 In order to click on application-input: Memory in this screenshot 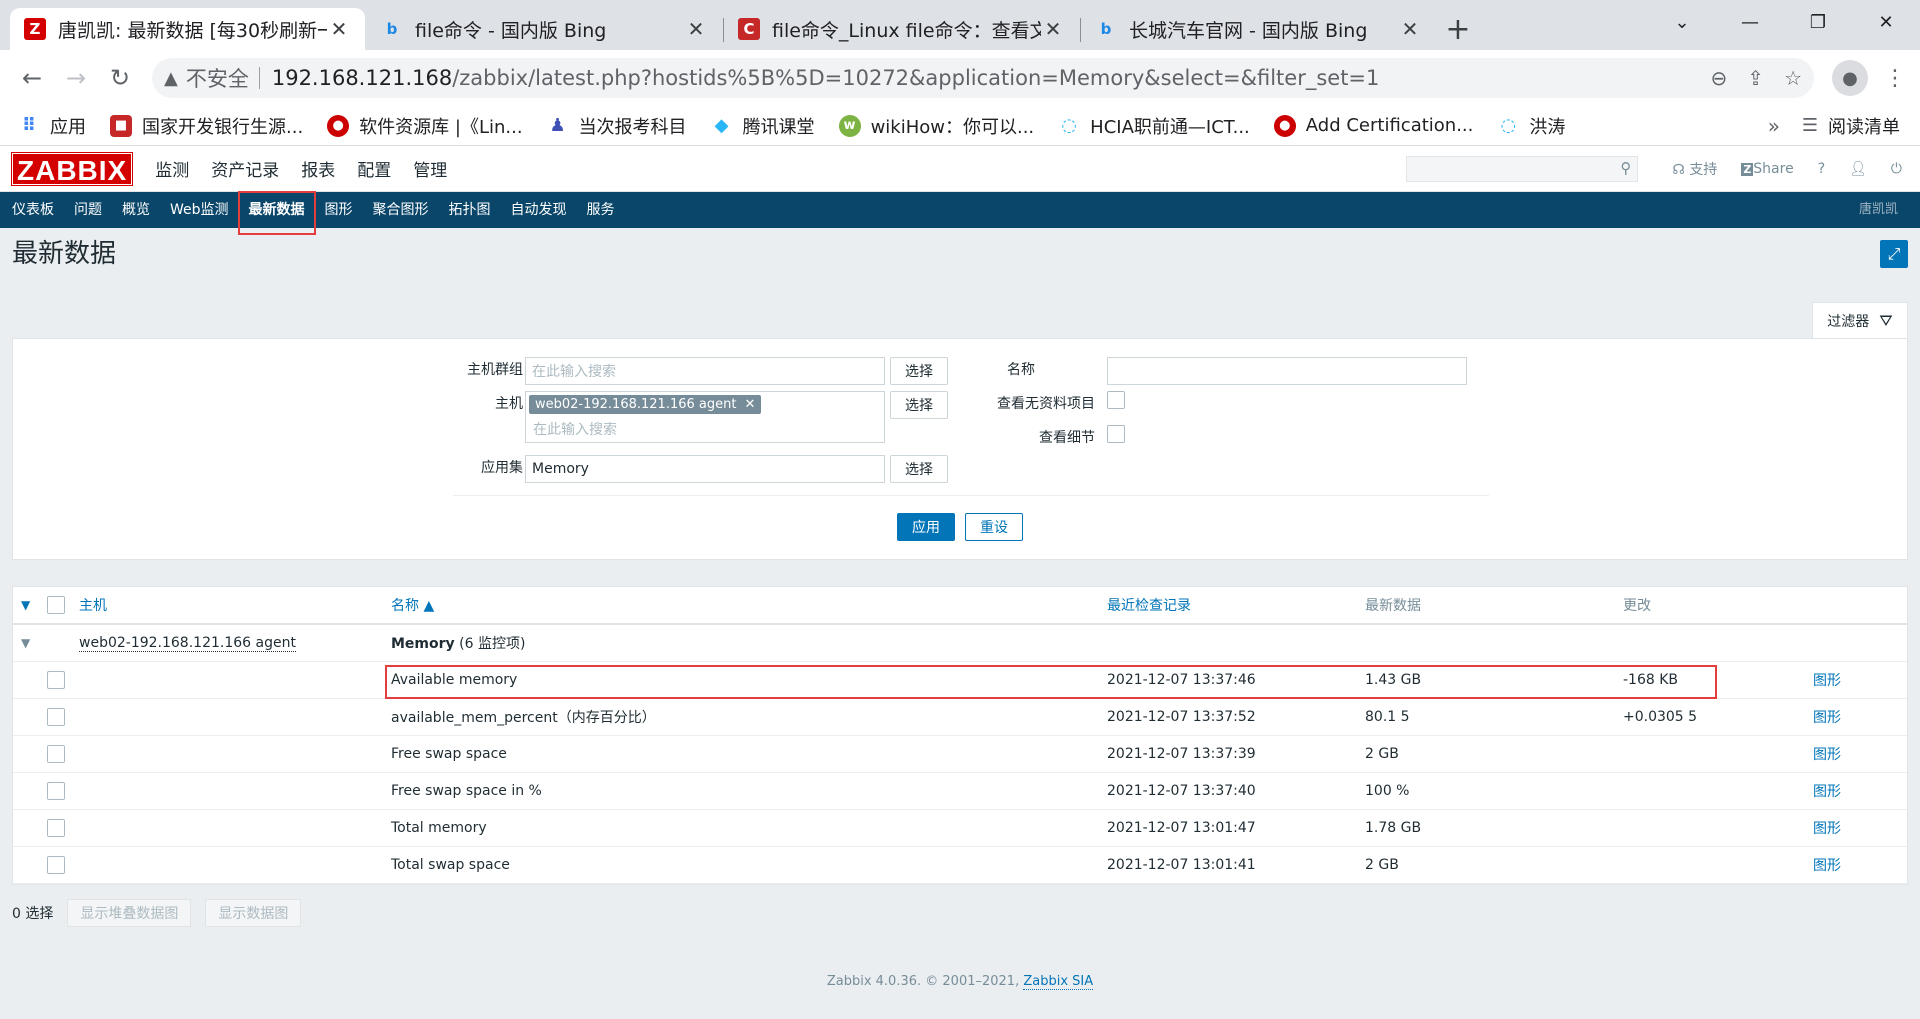, I will do `click(705, 469)`.